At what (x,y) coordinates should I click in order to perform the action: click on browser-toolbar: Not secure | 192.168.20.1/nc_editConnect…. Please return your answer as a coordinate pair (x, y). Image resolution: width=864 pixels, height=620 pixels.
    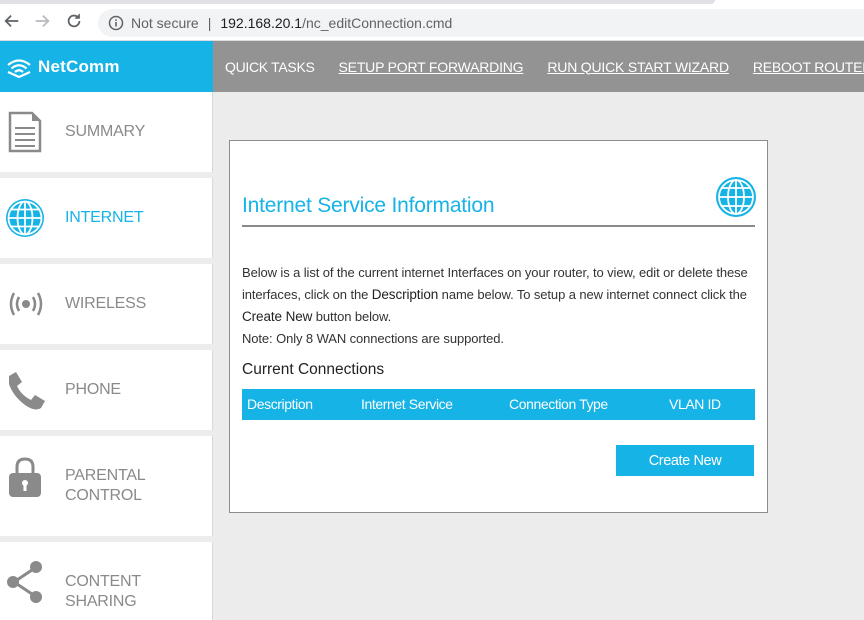
    Looking at the image, I should click on (432, 20).